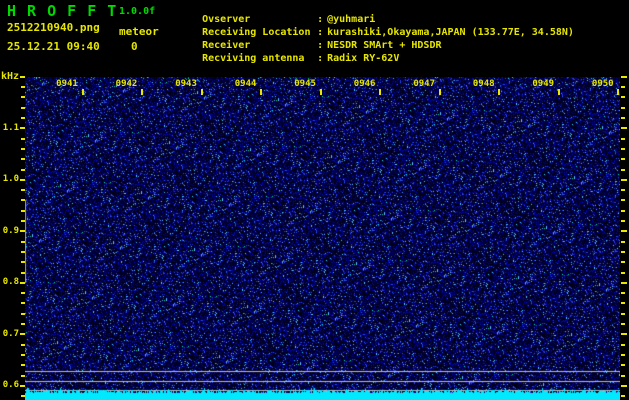 The width and height of the screenshot is (629, 400). I want to click on y-tick-label: 0.9, so click(10, 230).